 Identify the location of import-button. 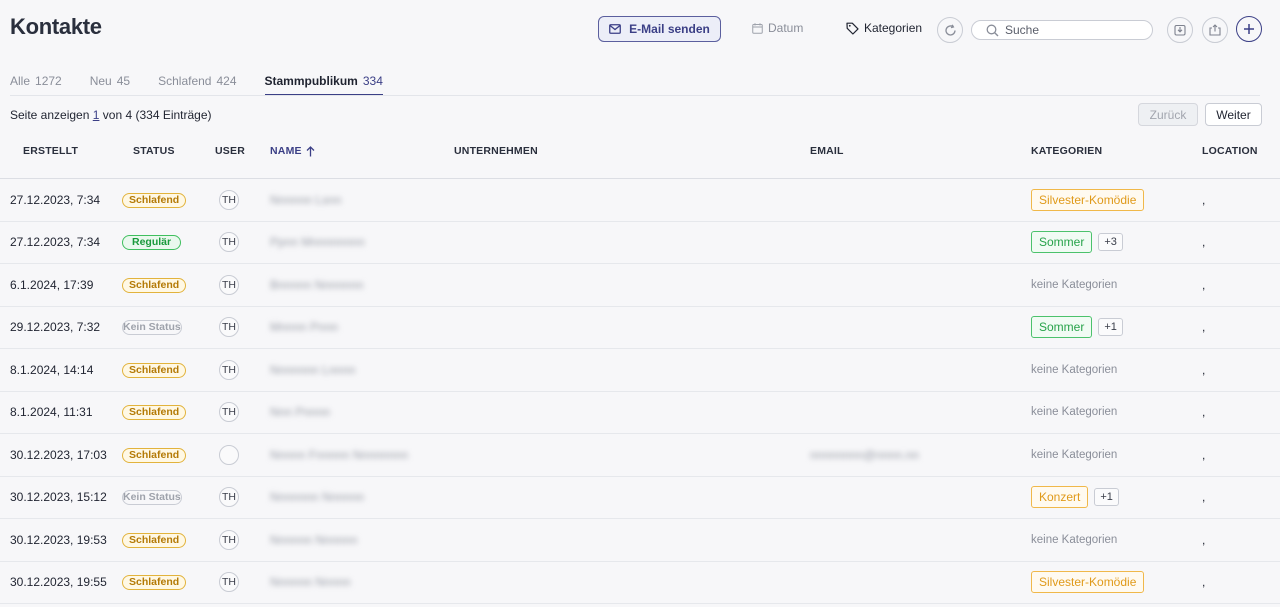
(1180, 30).